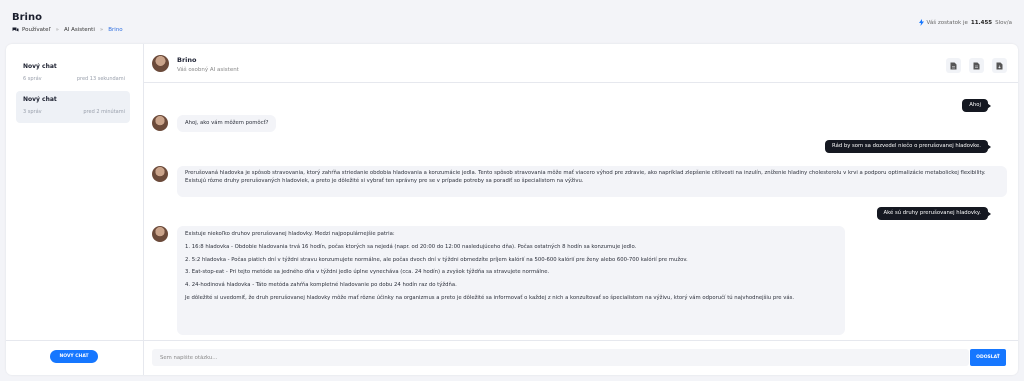 This screenshot has width=1024, height=381. What do you see at coordinates (73, 107) in the screenshot?
I see `chat-list-item-active: Nový chat 3 správ pred 2 minútami` at bounding box center [73, 107].